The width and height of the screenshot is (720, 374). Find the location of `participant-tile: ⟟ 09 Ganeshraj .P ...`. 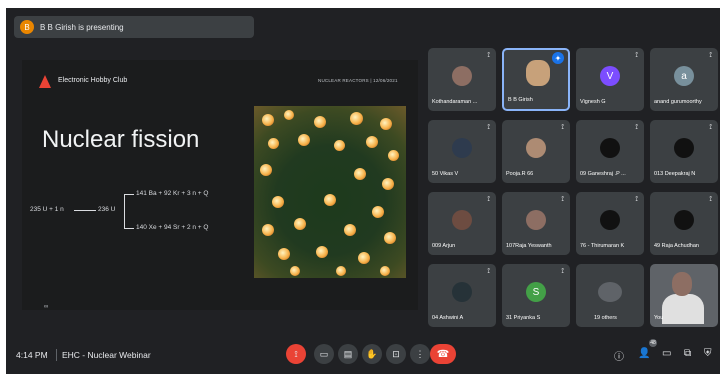

participant-tile: ⟟ 09 Ganeshraj .P ... is located at coordinates (610, 151).